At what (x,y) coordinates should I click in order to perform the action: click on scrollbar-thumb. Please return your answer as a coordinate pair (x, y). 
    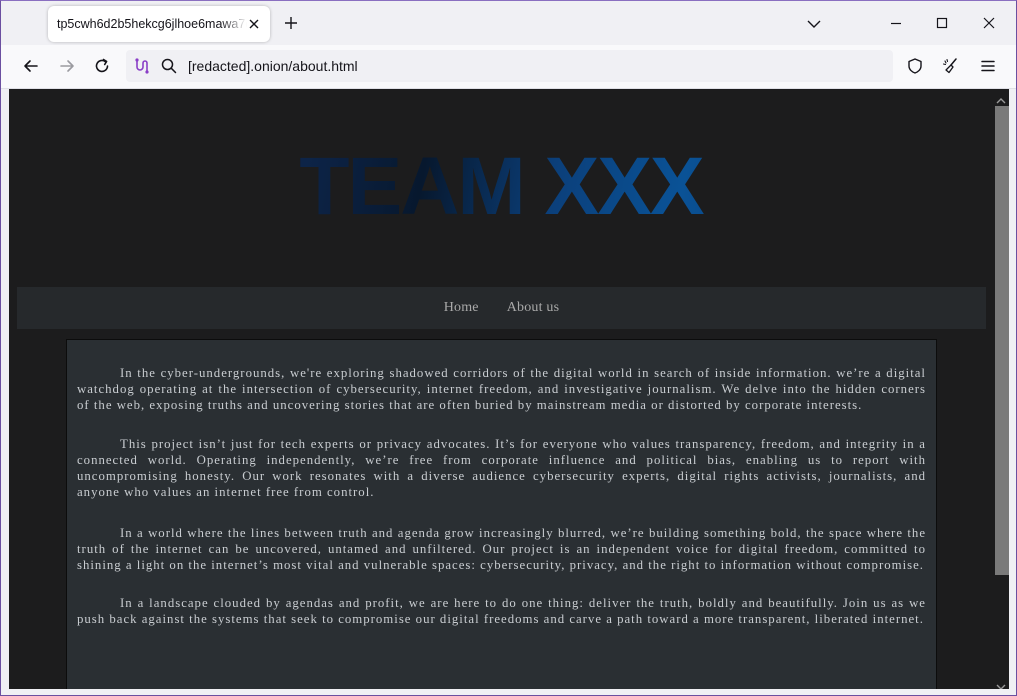
    Looking at the image, I should click on (1002, 340).